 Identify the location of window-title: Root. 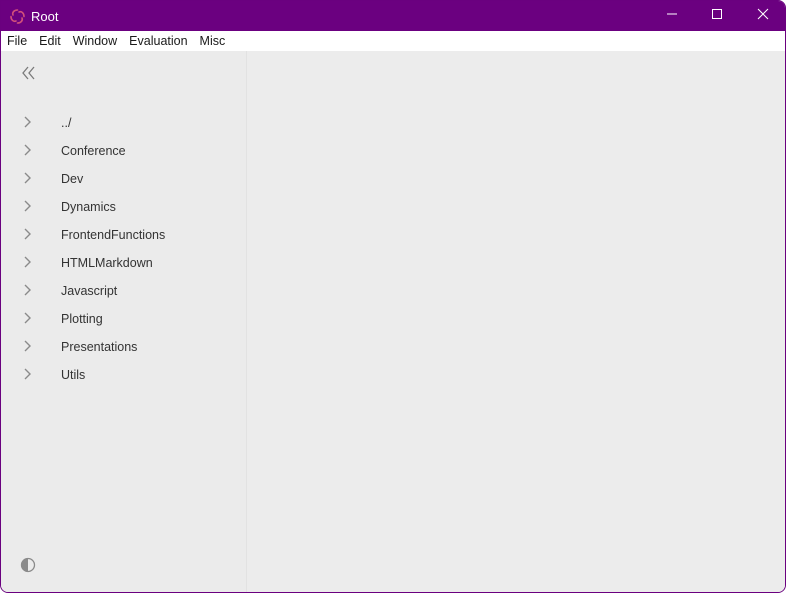
(45, 16).